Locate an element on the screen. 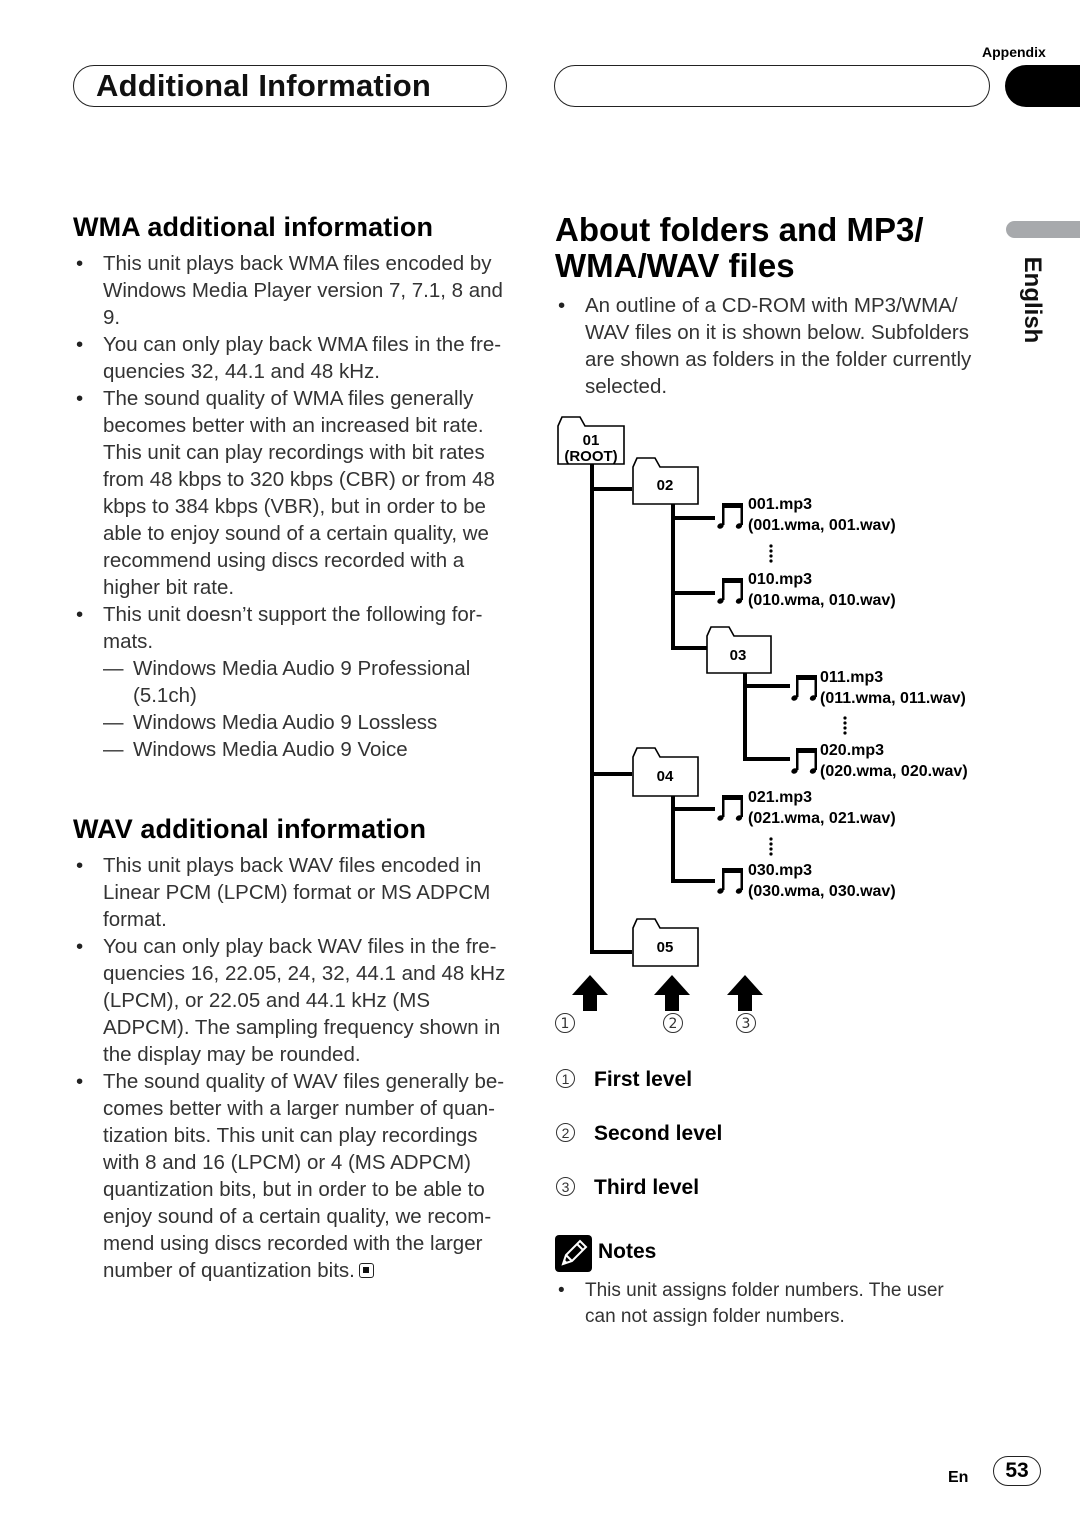 The width and height of the screenshot is (1080, 1529). level-2-arrow-icon is located at coordinates (672, 993).